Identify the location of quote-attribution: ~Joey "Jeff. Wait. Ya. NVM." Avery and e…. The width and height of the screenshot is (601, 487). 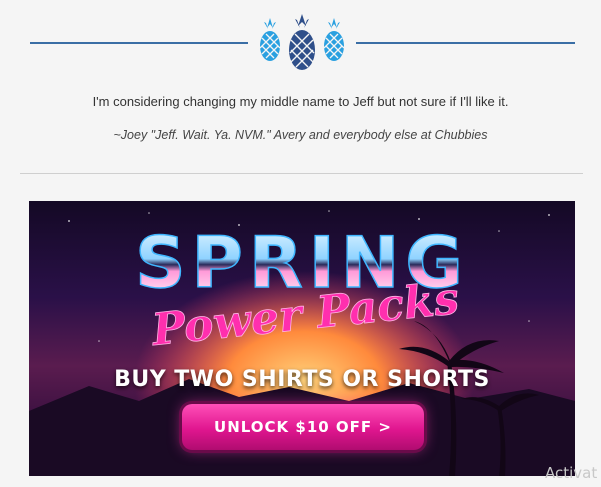
(300, 135).